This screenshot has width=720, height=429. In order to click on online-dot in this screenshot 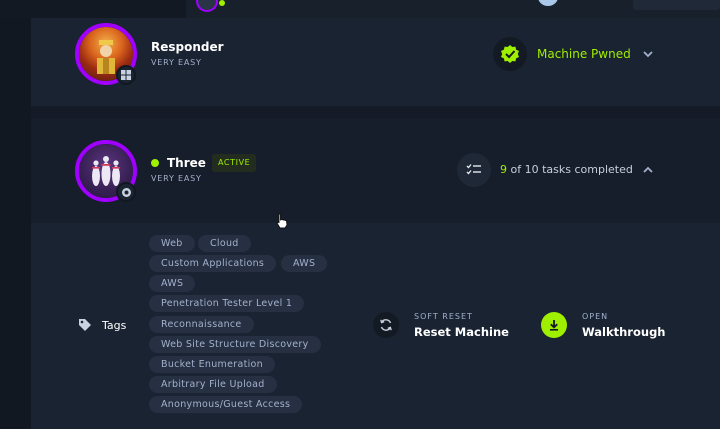, I will do `click(222, 3)`.